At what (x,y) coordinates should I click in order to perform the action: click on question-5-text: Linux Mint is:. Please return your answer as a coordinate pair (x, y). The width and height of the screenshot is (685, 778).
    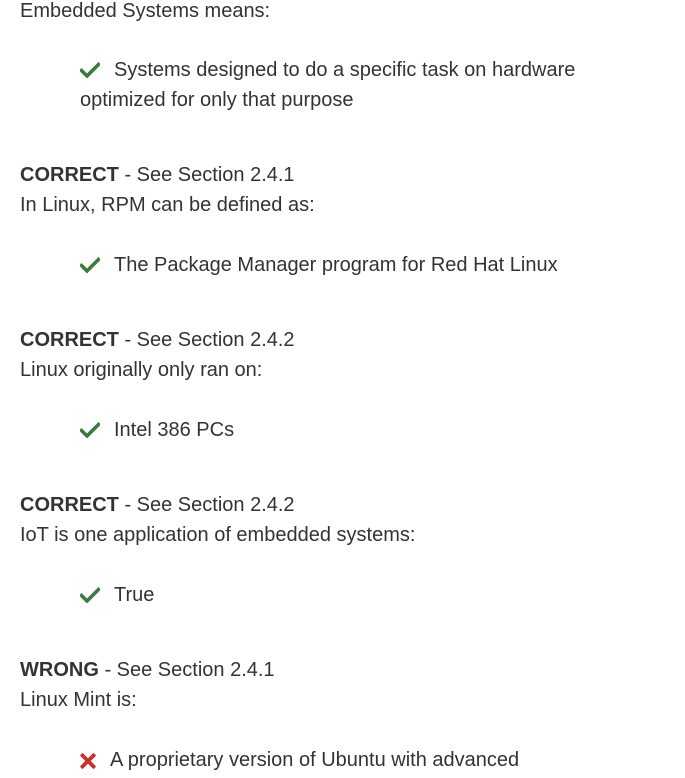
    Looking at the image, I should click on (78, 700).